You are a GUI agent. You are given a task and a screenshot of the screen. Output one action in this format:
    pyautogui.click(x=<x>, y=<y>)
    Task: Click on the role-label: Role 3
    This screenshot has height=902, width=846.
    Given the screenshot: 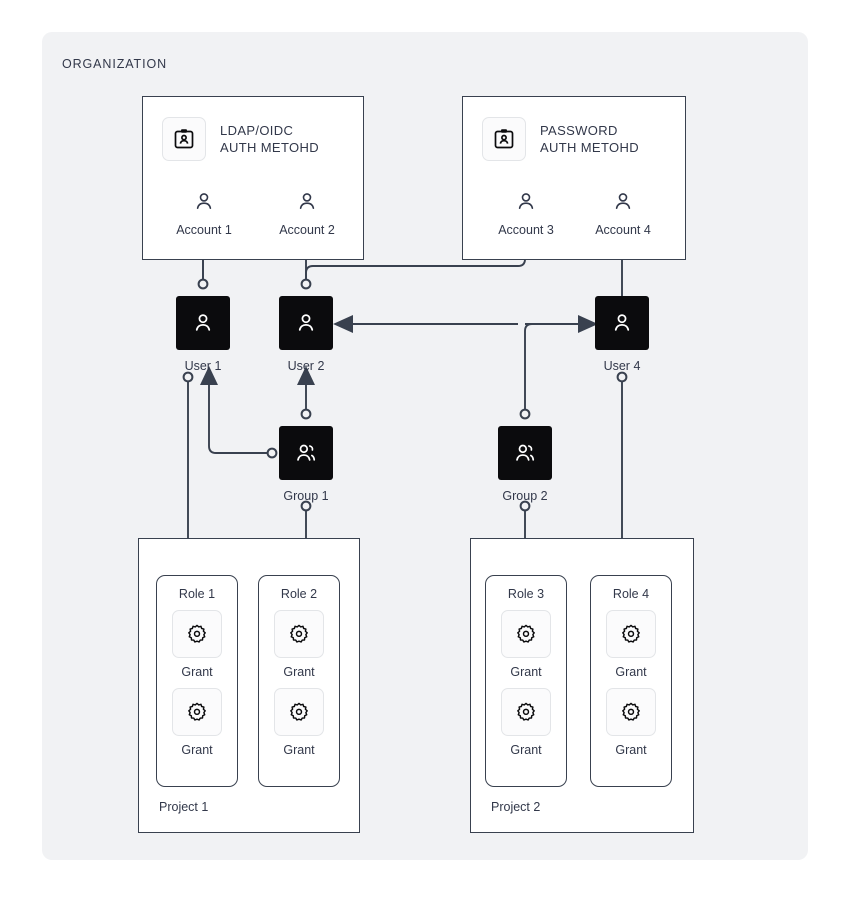 What is the action you would take?
    pyautogui.click(x=526, y=594)
    